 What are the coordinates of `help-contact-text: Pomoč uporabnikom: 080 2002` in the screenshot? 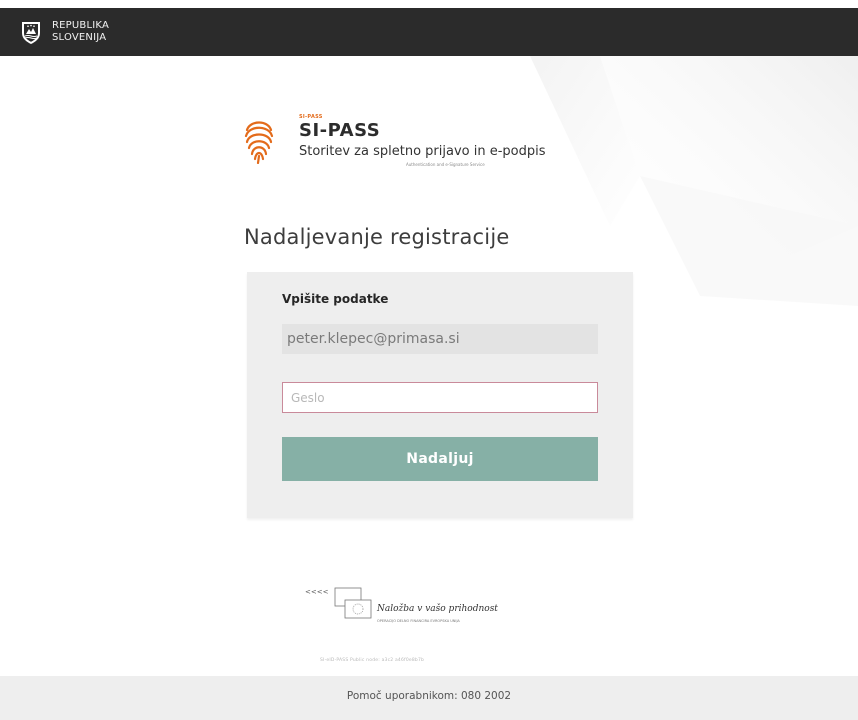 It's located at (429, 696).